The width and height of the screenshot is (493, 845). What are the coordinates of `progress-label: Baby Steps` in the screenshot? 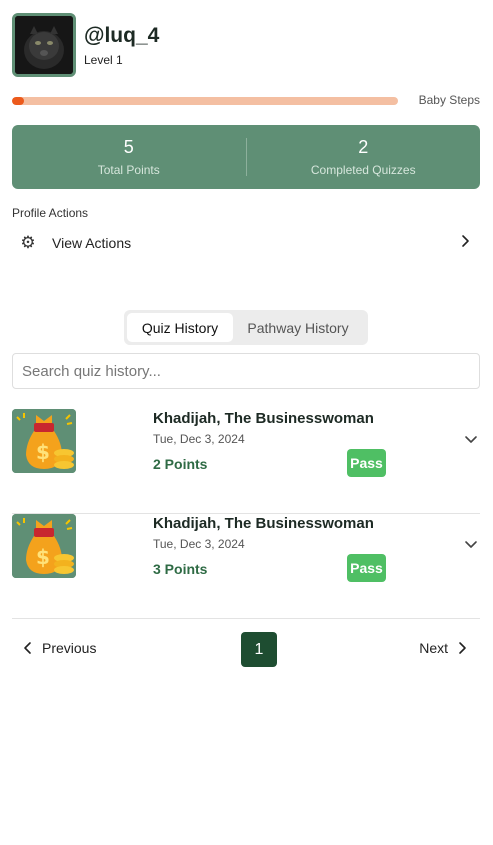 It's located at (449, 100).